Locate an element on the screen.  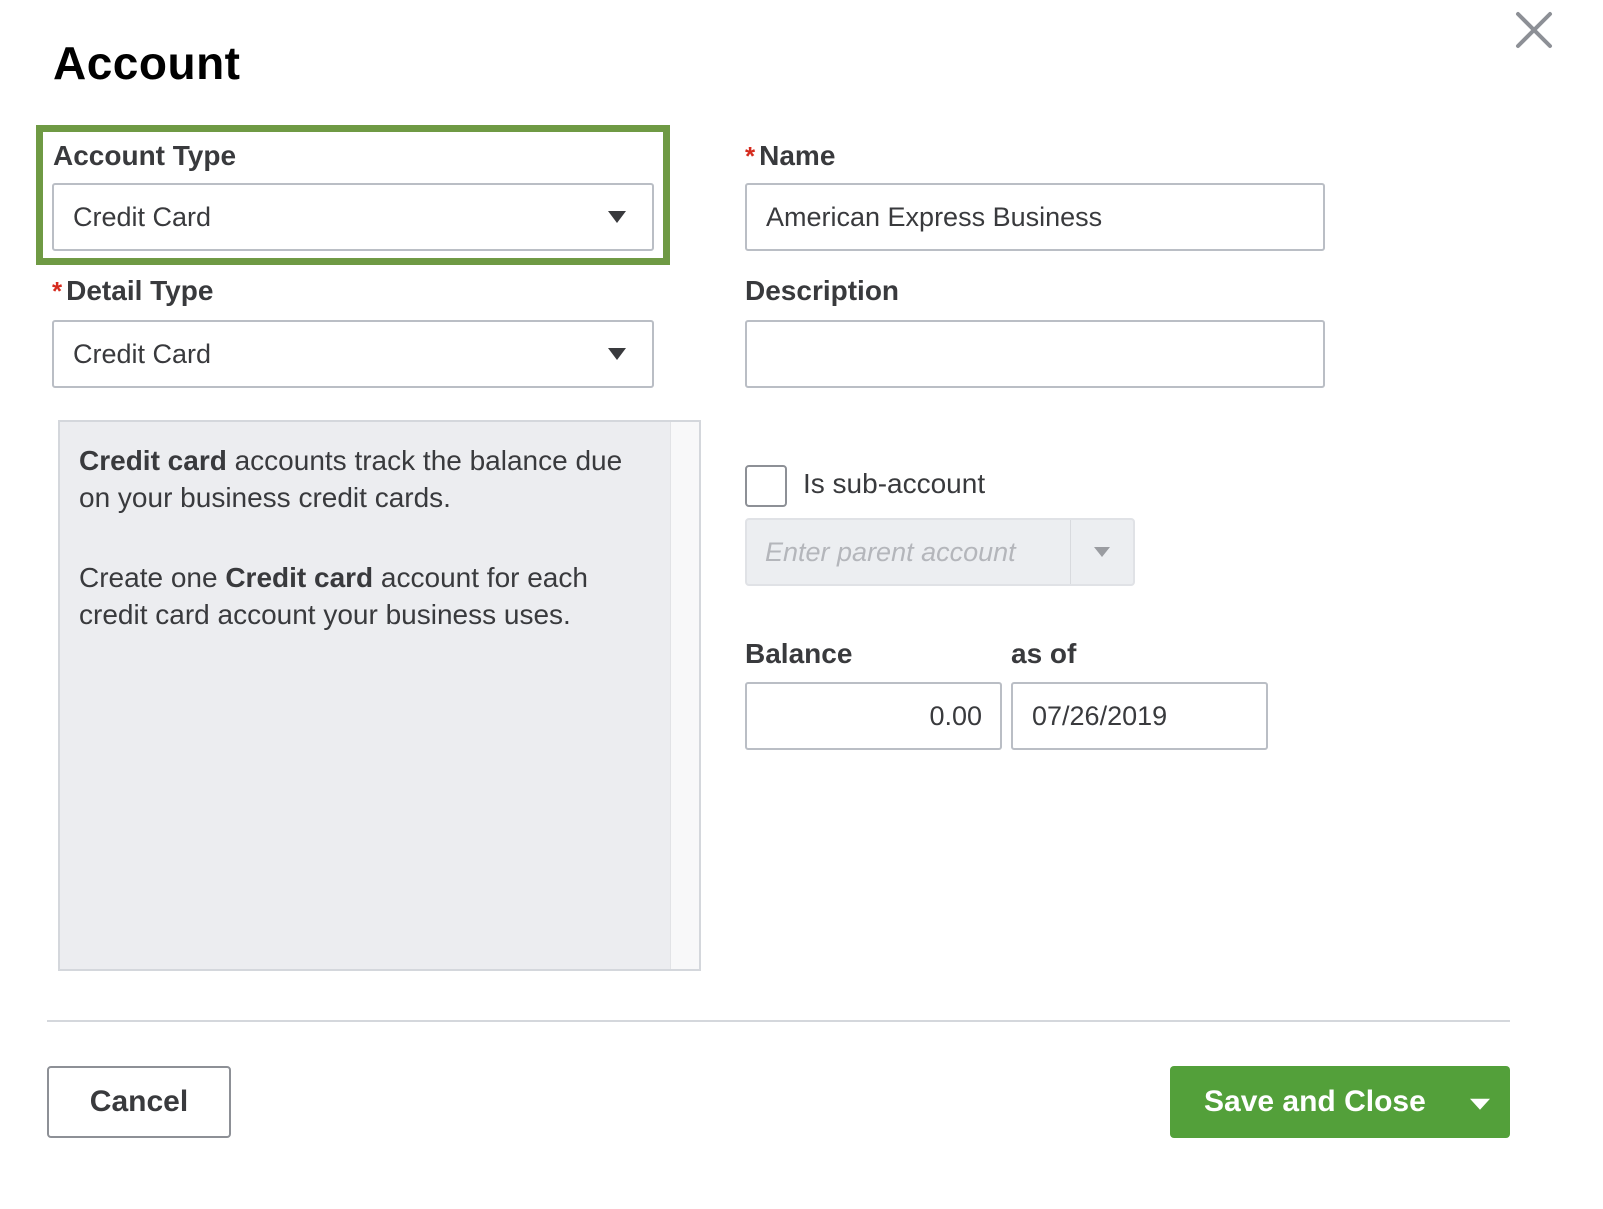
balance-input: 0.00 is located at coordinates (873, 716).